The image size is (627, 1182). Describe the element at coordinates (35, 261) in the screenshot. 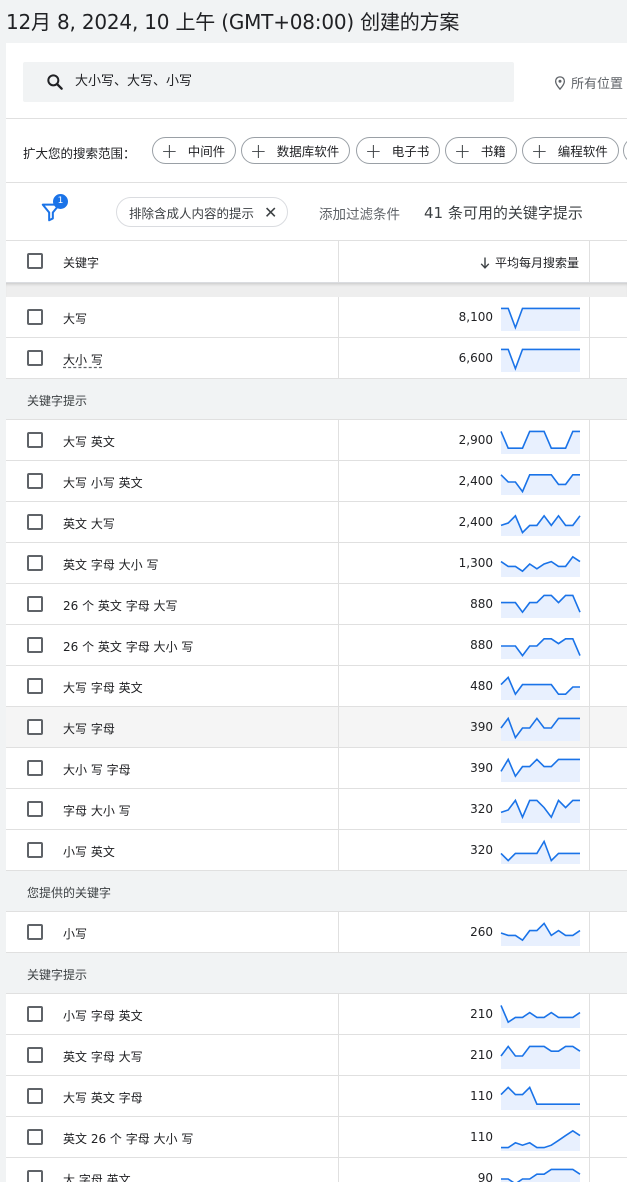

I see `select-all-checkbox` at that location.